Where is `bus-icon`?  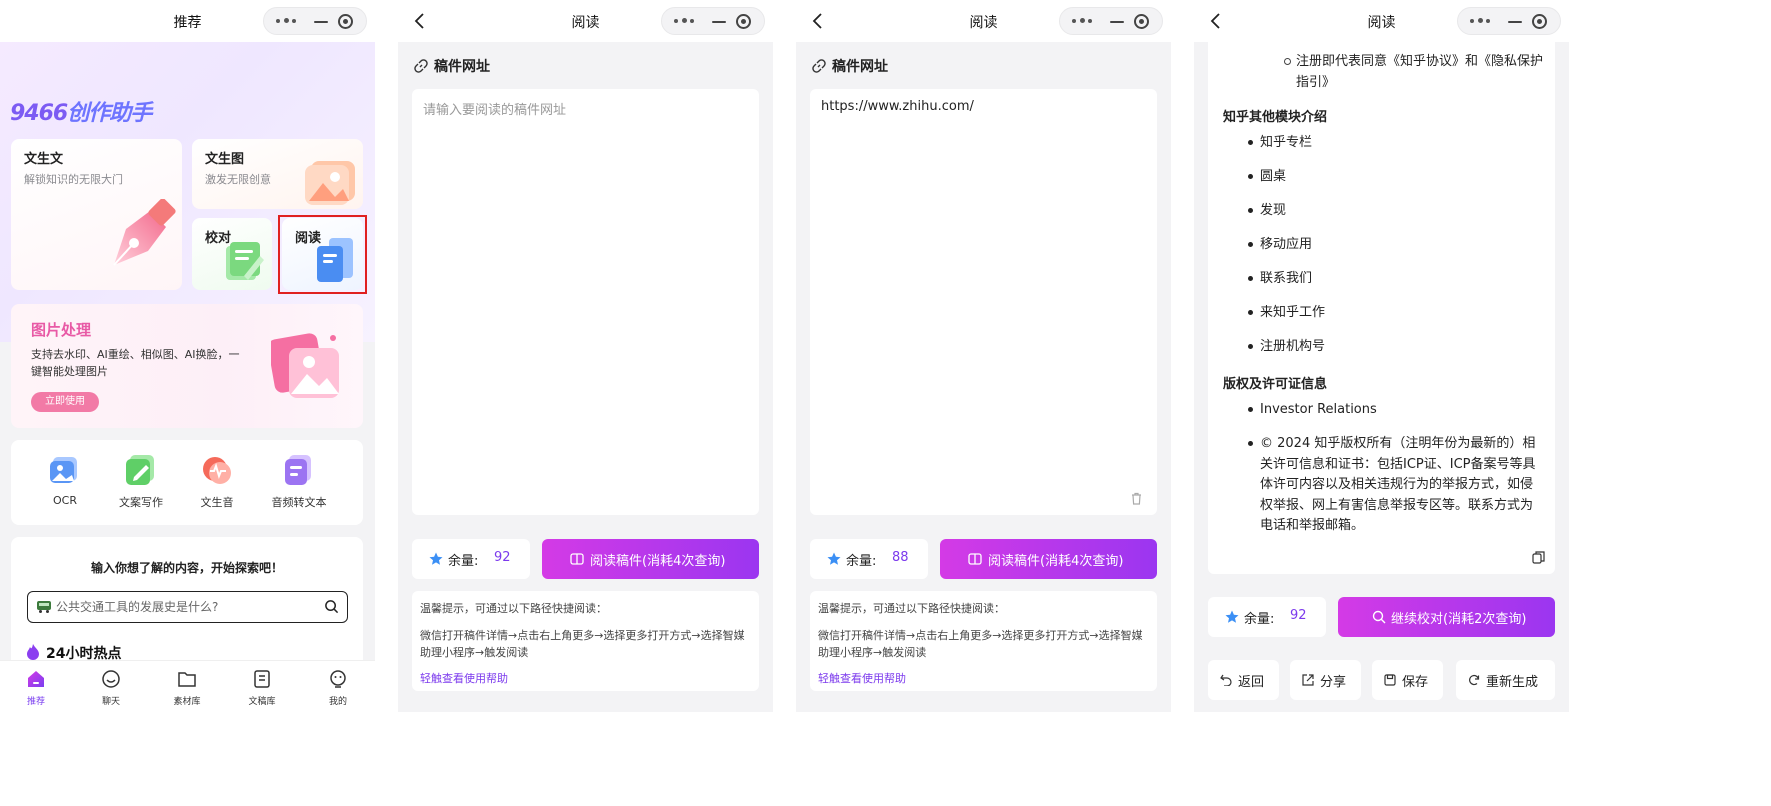 bus-icon is located at coordinates (44, 607).